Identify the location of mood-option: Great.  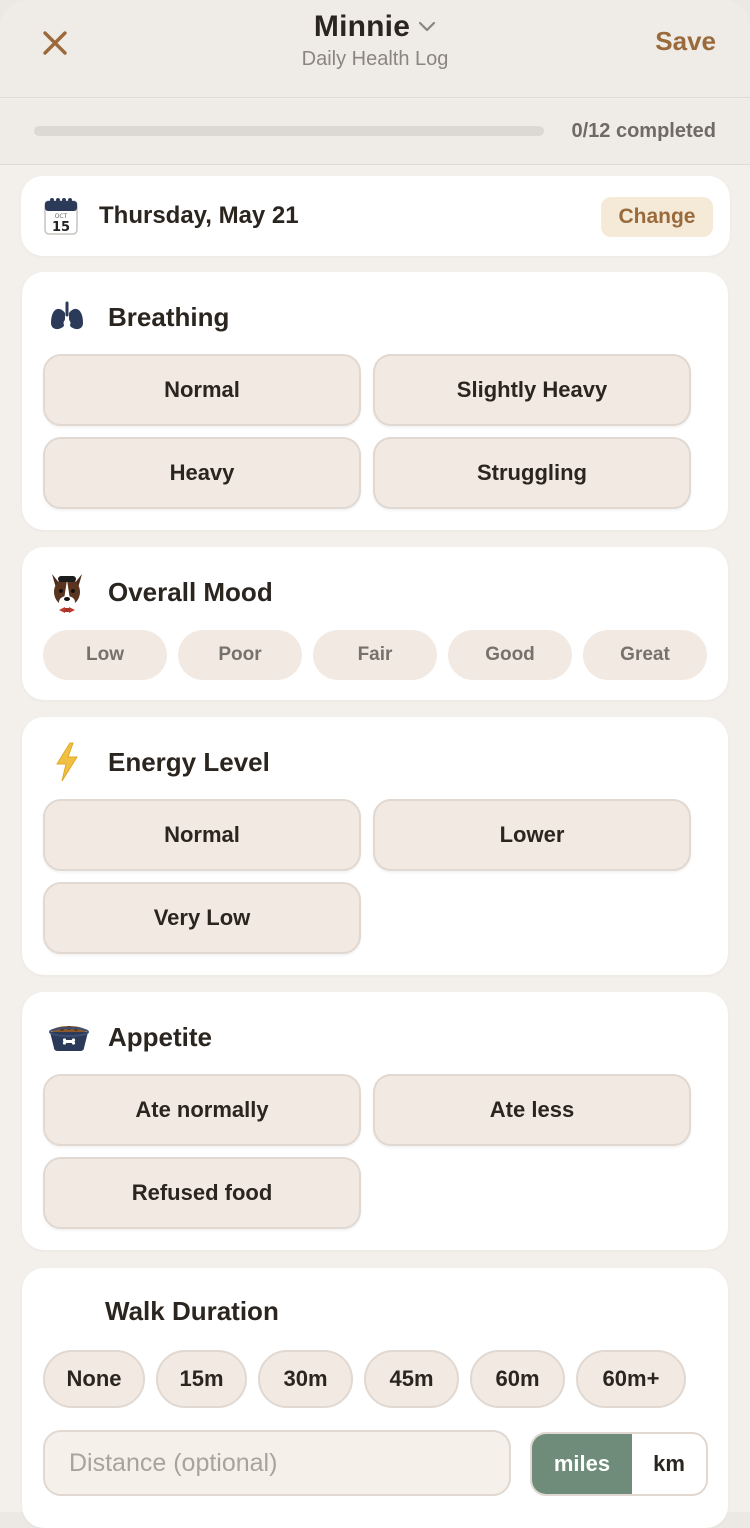
(645, 655).